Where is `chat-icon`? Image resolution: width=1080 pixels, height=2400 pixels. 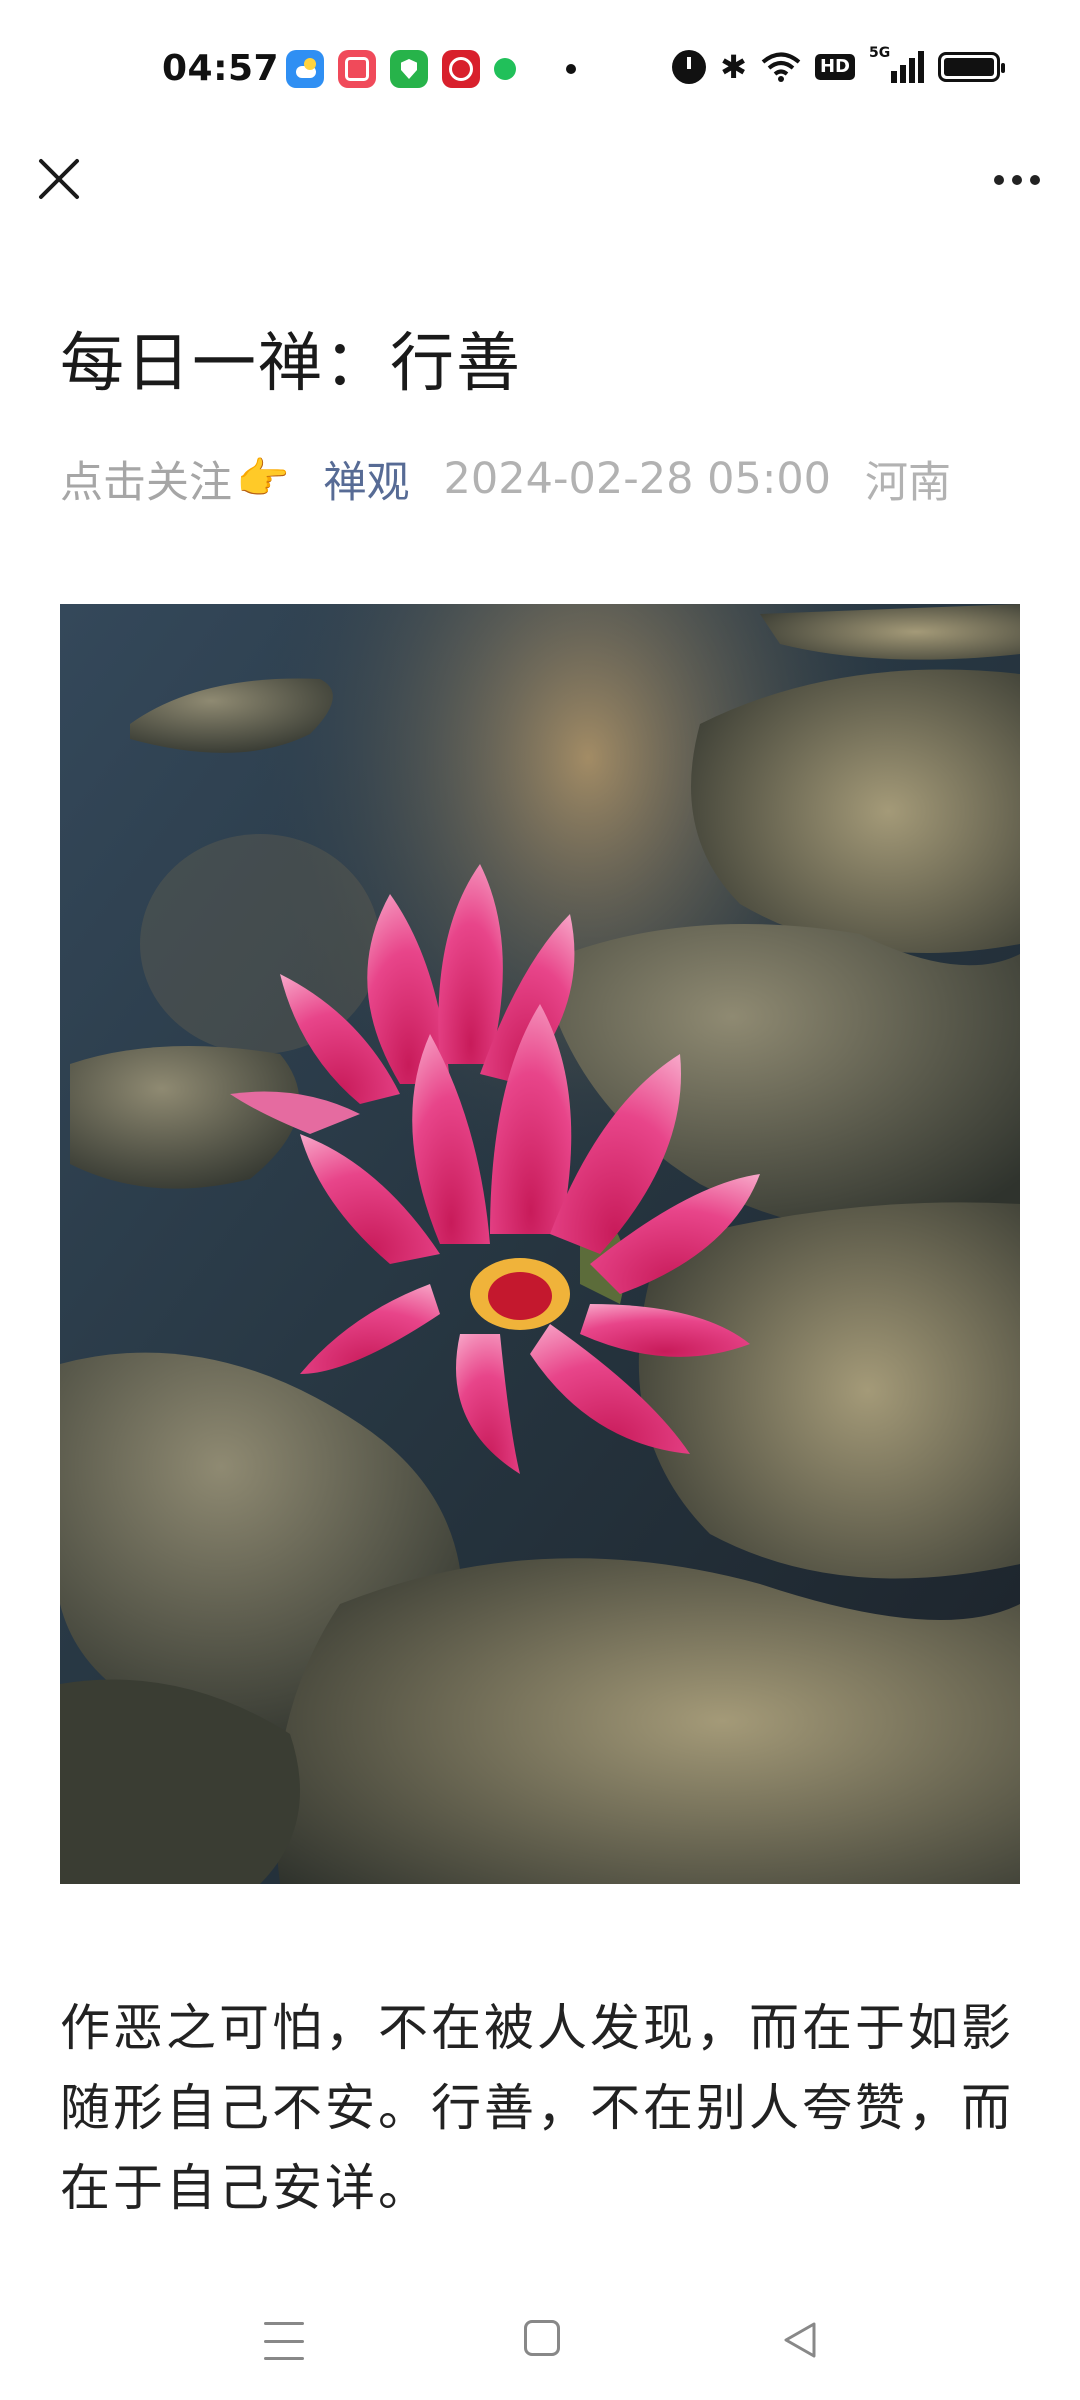
chat-icon is located at coordinates (505, 69).